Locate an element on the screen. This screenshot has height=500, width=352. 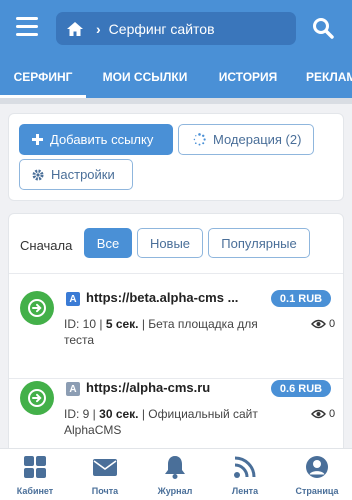
settings-button: Настройки is located at coordinates (76, 174).